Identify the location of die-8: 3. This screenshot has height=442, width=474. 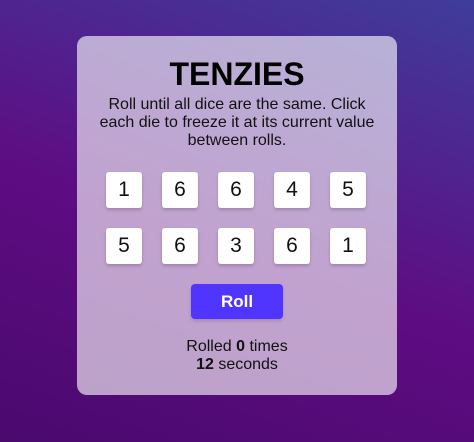
(236, 246).